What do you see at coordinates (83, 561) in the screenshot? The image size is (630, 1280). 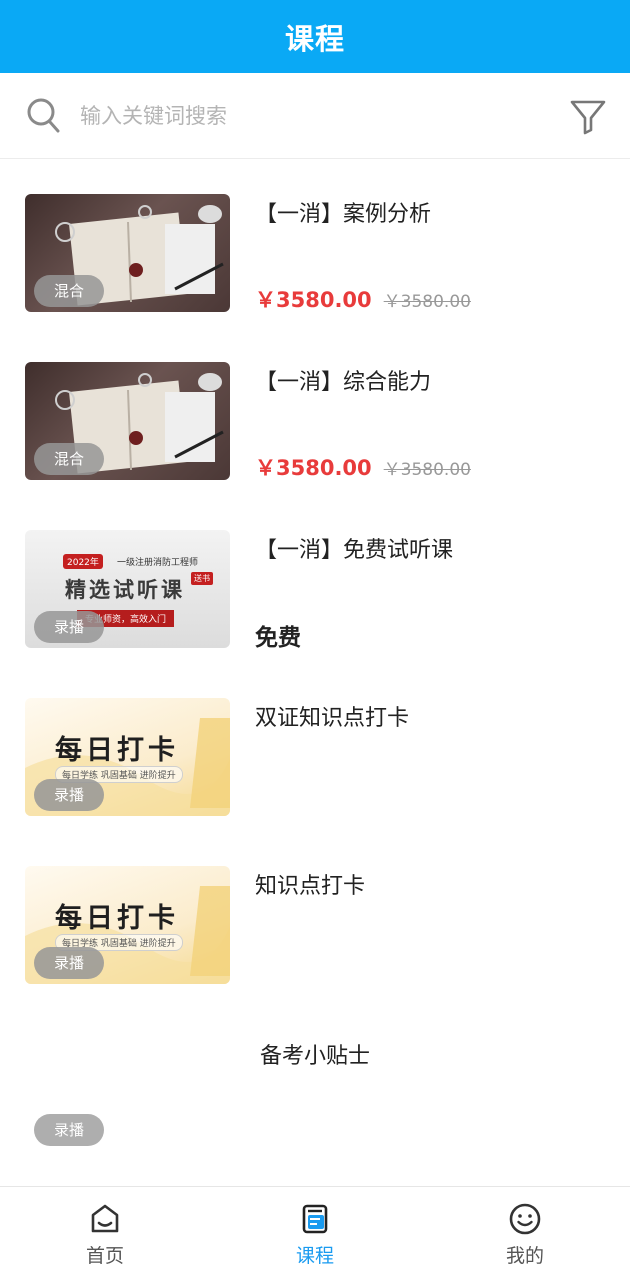 I see `thumb-year-tag: 2022年` at bounding box center [83, 561].